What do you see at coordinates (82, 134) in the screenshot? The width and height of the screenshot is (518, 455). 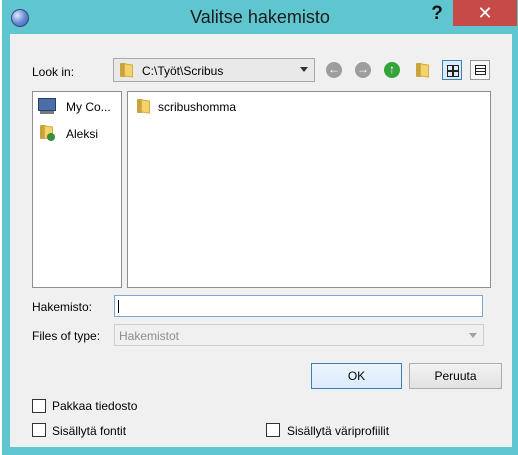 I see `sidebar-item-label: Aleksi` at bounding box center [82, 134].